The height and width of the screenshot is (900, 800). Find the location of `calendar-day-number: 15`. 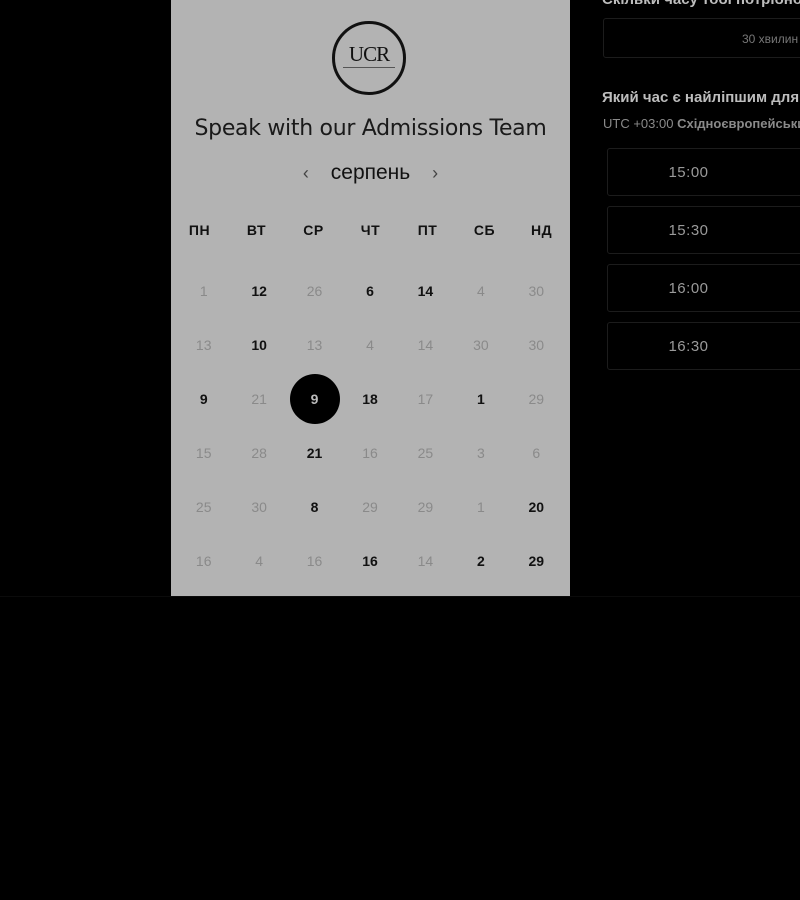

calendar-day-number: 15 is located at coordinates (203, 453).